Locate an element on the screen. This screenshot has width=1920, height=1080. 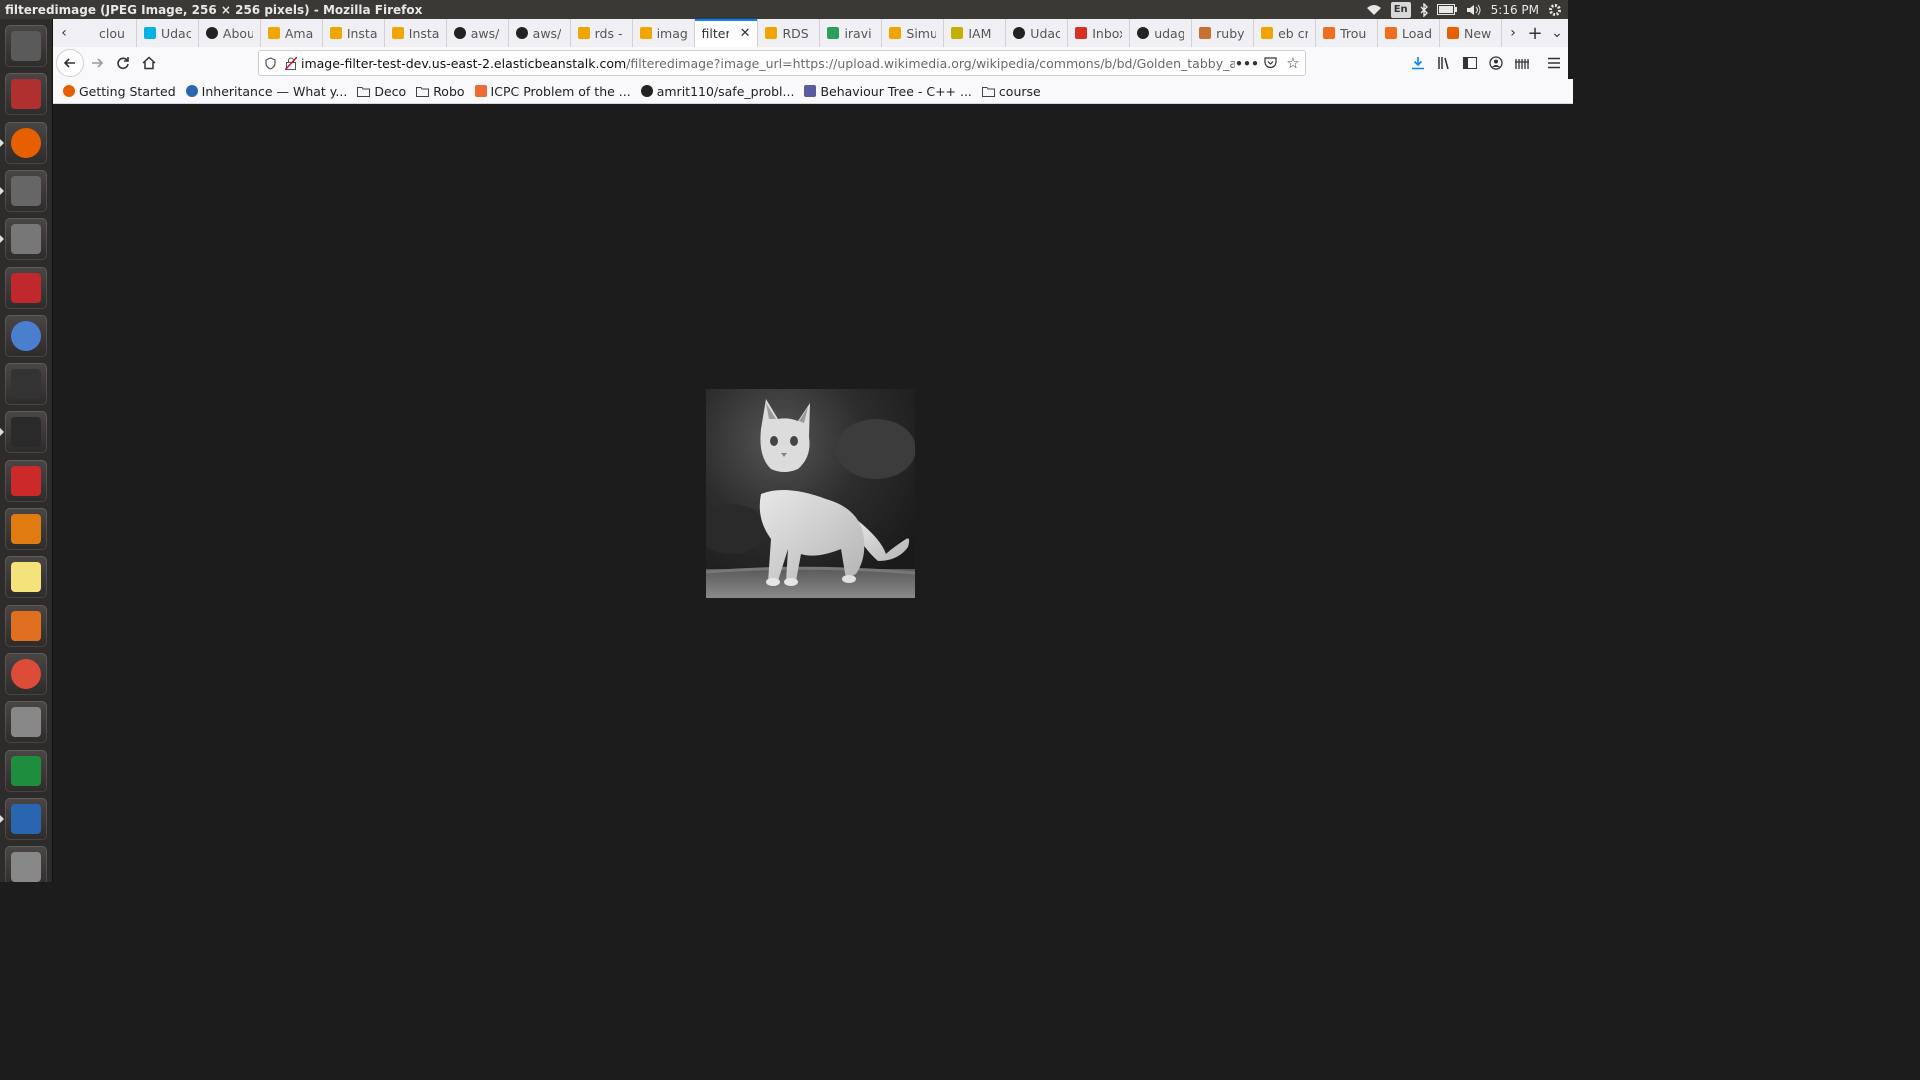
spreadsheet-icon is located at coordinates (26, 770).